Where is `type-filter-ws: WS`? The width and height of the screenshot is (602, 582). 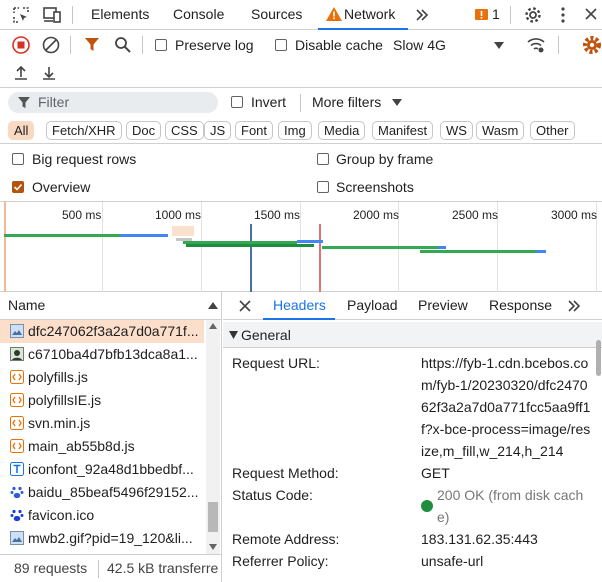
type-filter-ws: WS is located at coordinates (456, 130).